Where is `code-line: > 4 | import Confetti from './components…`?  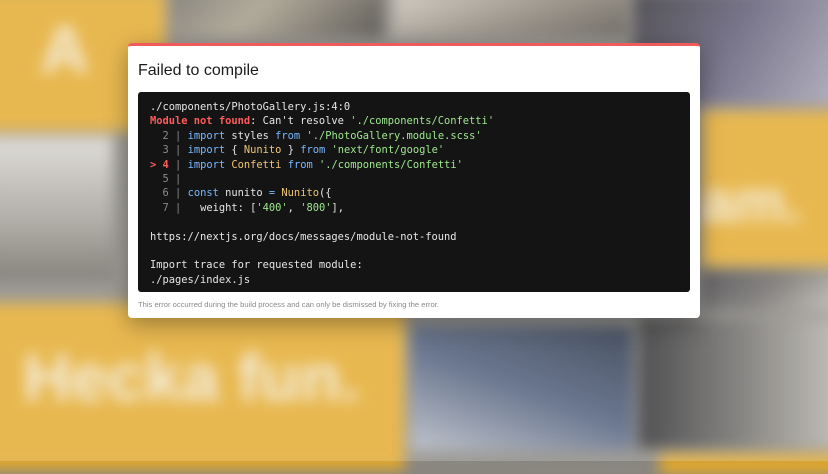 code-line: > 4 | import Confetti from './components… is located at coordinates (415, 165).